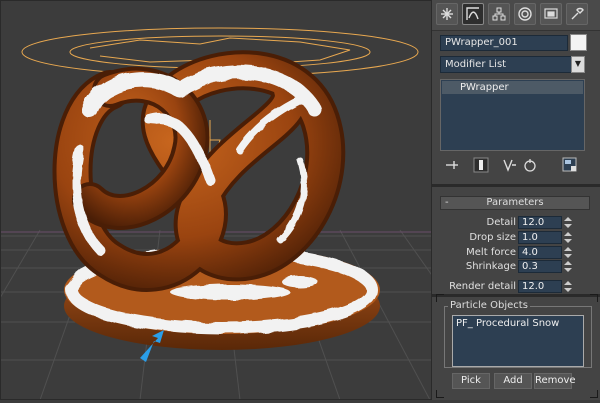  I want to click on particle-objects-label: Particle Objects, so click(489, 305).